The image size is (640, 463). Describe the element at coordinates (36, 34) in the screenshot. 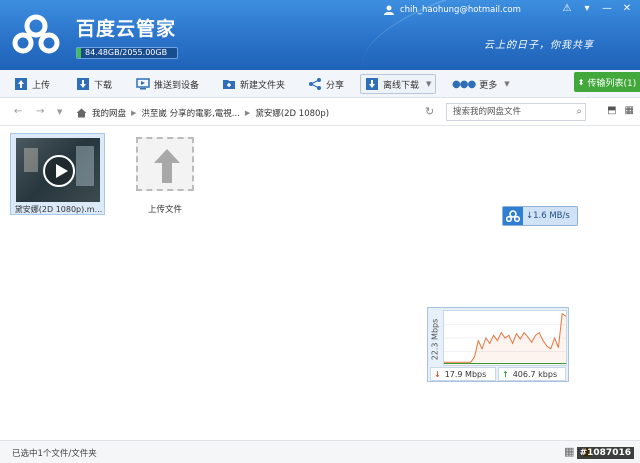

I see `baidu-cloud-logo-icon` at that location.